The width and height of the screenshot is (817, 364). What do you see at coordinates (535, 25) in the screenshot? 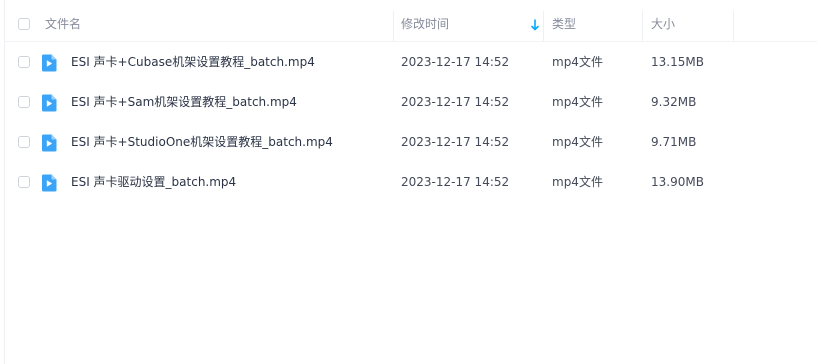
I see `sort-descending-icon` at bounding box center [535, 25].